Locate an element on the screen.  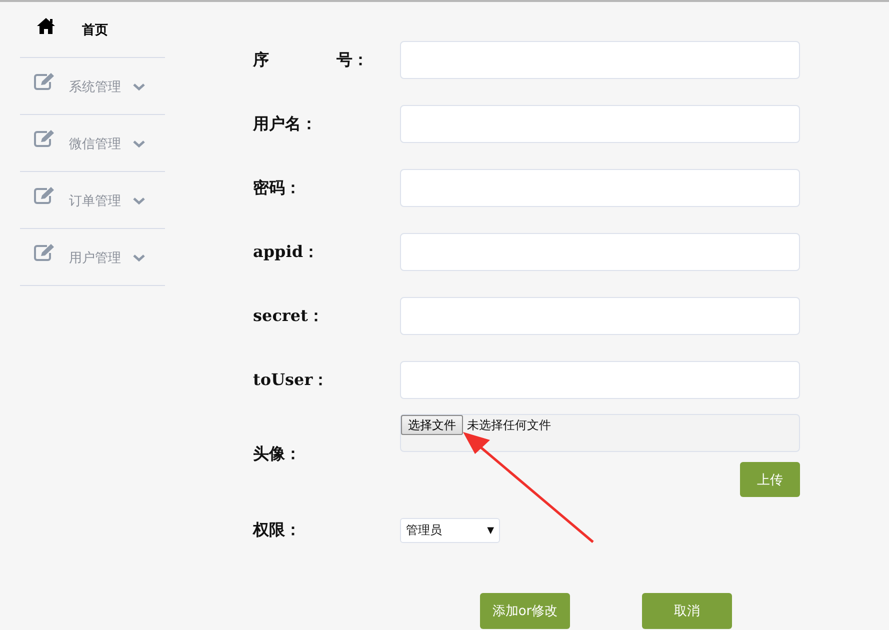
file-status: 未选择任何文件 is located at coordinates (509, 425).